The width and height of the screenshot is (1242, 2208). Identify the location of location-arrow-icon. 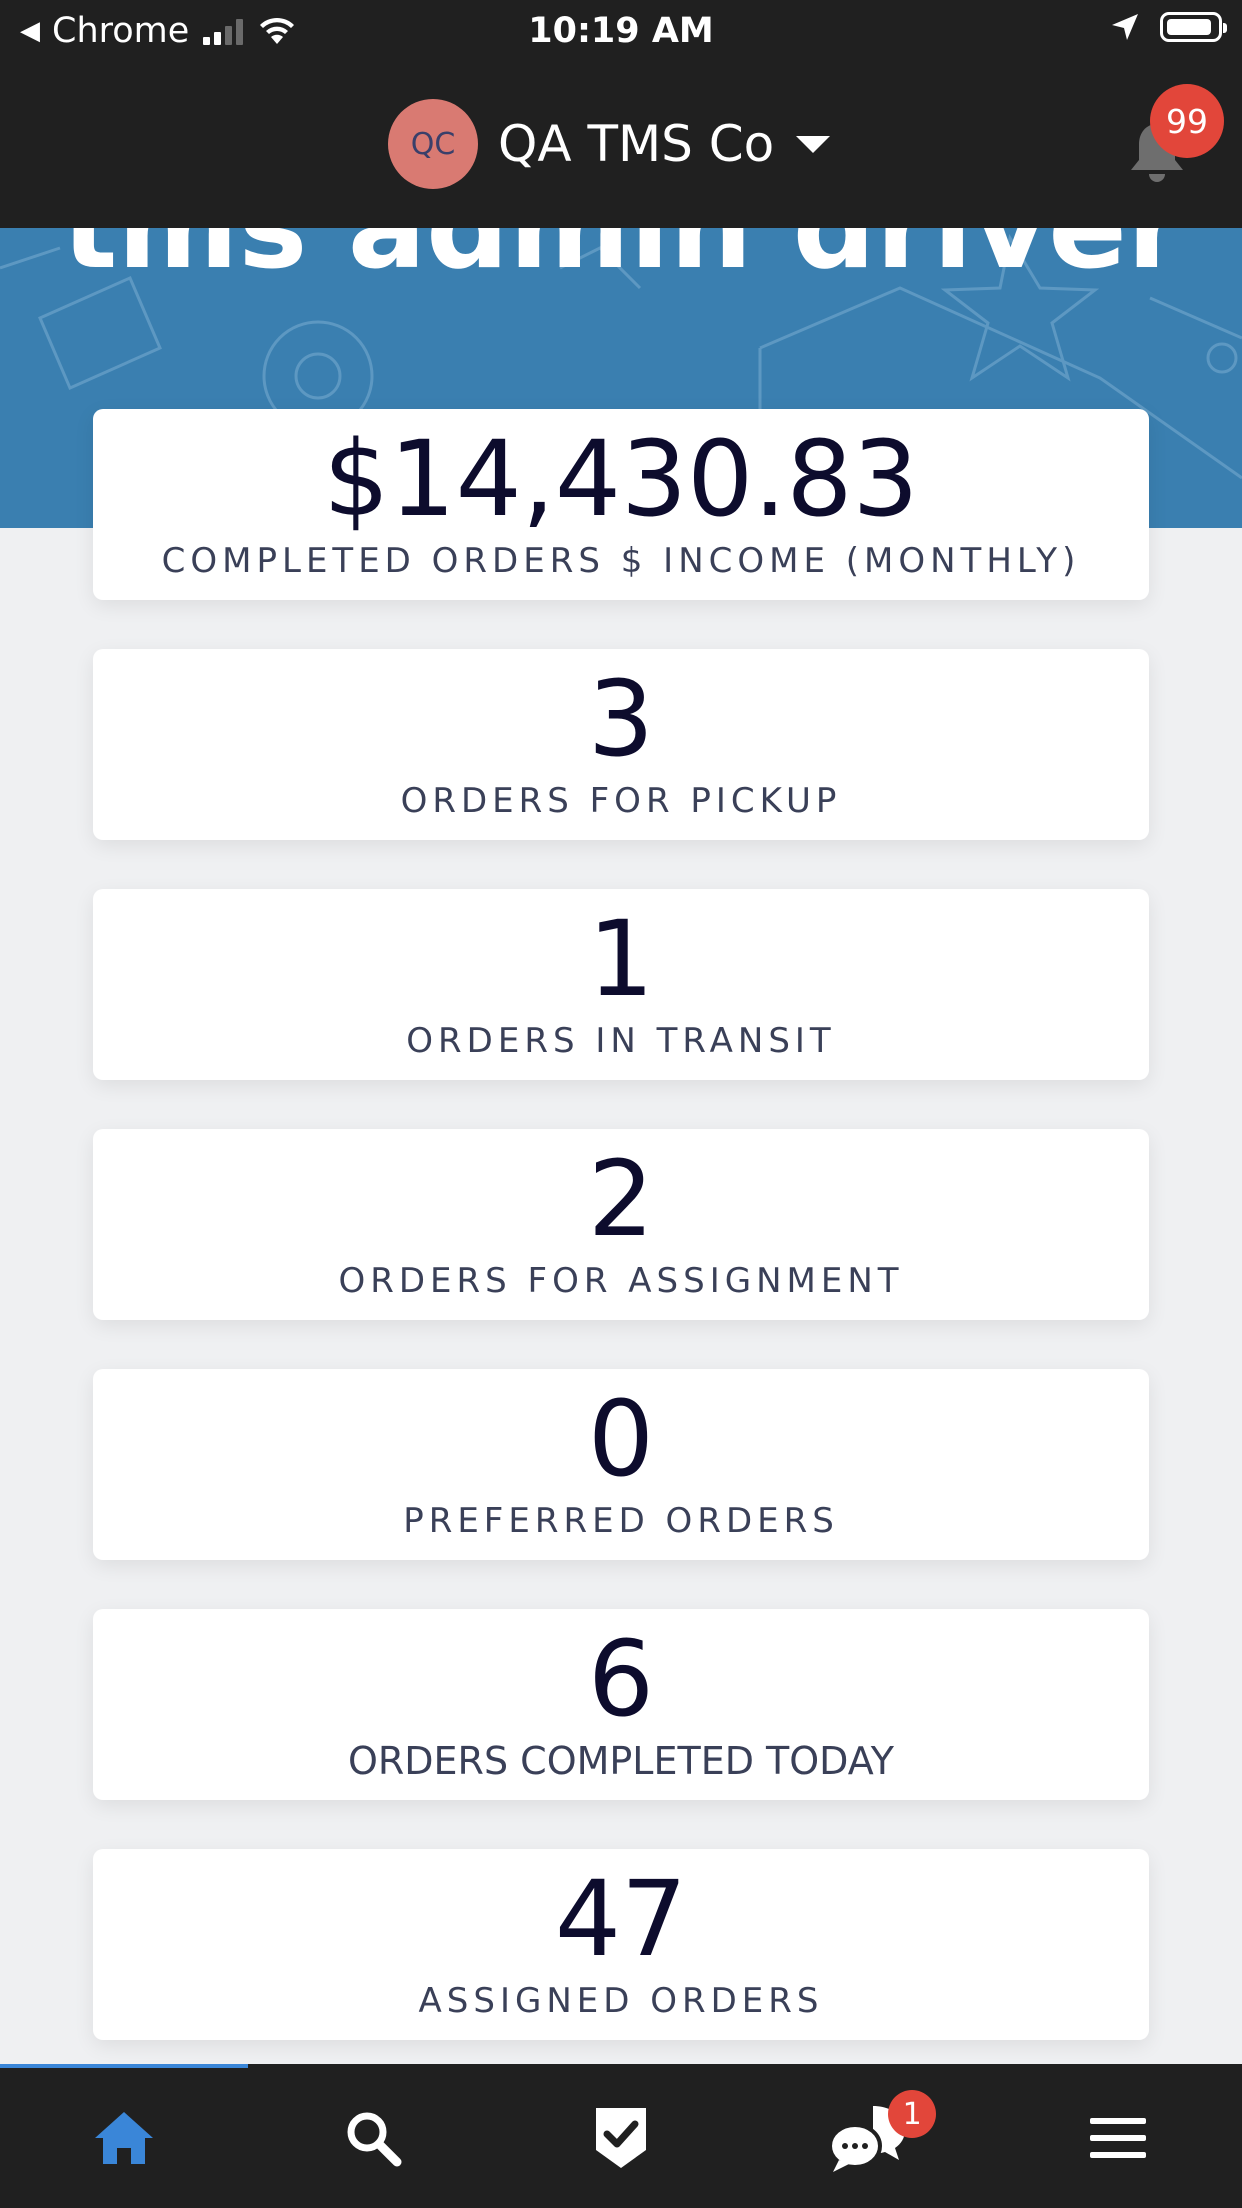
(1125, 27).